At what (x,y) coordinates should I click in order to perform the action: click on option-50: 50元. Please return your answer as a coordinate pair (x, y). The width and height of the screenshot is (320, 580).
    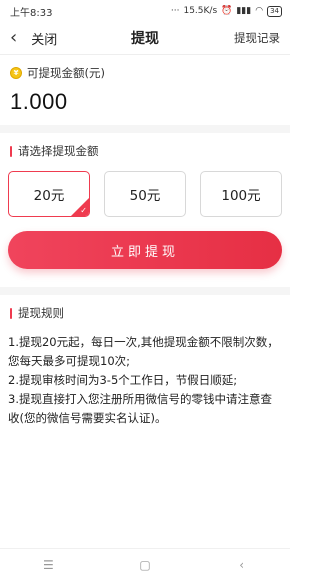
    Looking at the image, I should click on (145, 194).